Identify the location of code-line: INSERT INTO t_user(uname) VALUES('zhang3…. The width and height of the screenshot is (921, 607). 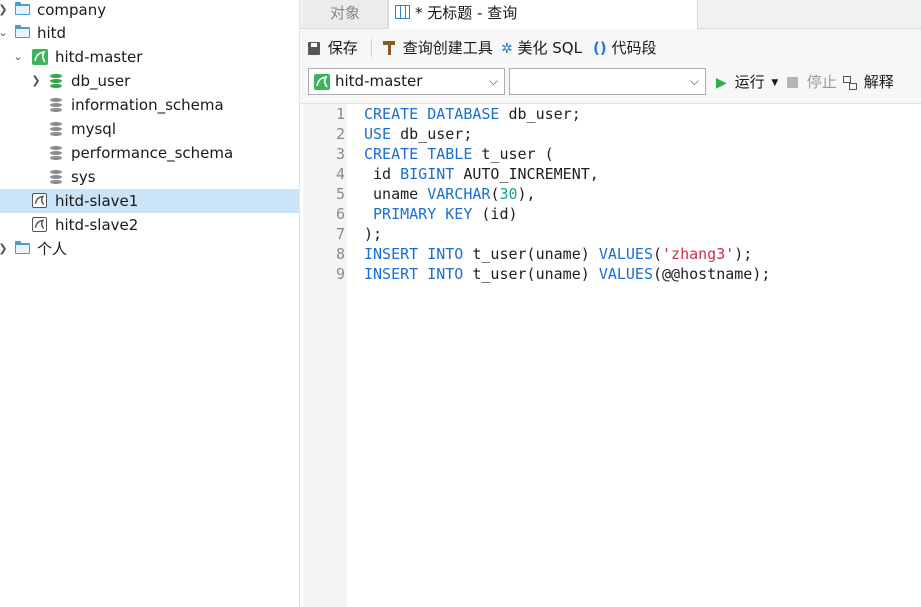
(558, 254).